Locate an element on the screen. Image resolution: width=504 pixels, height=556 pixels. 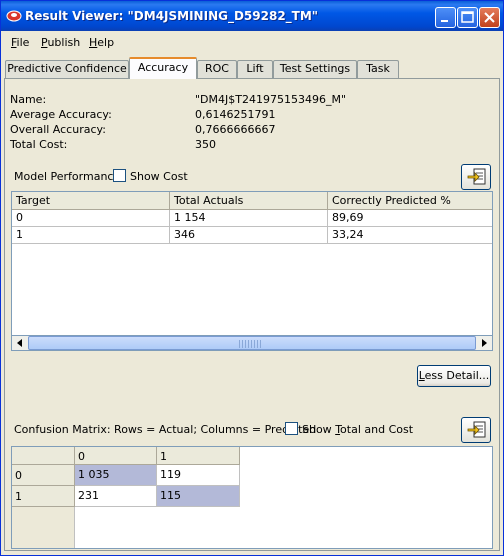
row-header-filler is located at coordinates (43, 527).